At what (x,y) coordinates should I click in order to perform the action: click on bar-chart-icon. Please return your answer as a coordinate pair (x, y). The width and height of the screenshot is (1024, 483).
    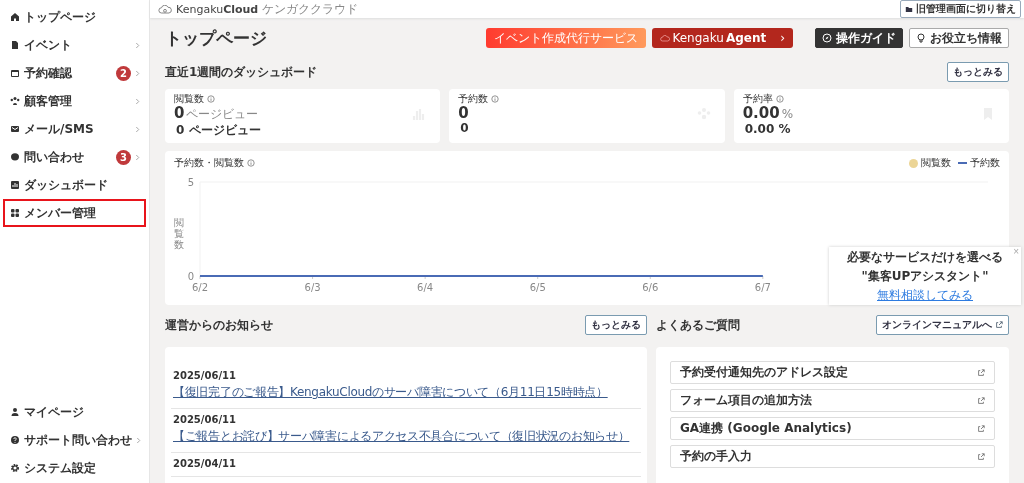
    Looking at the image, I should click on (15, 185).